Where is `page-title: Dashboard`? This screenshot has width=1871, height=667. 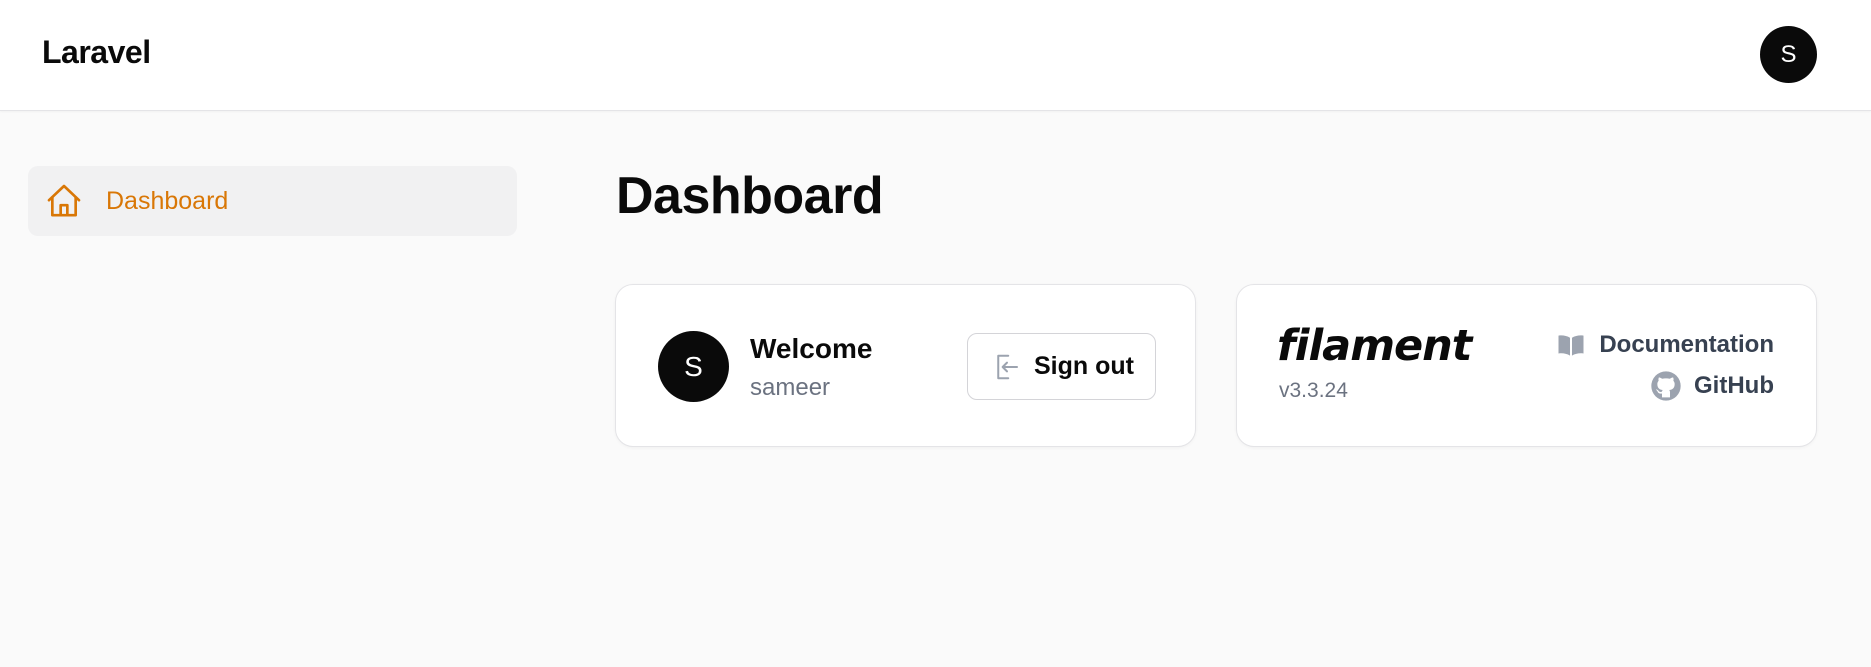 page-title: Dashboard is located at coordinates (750, 196).